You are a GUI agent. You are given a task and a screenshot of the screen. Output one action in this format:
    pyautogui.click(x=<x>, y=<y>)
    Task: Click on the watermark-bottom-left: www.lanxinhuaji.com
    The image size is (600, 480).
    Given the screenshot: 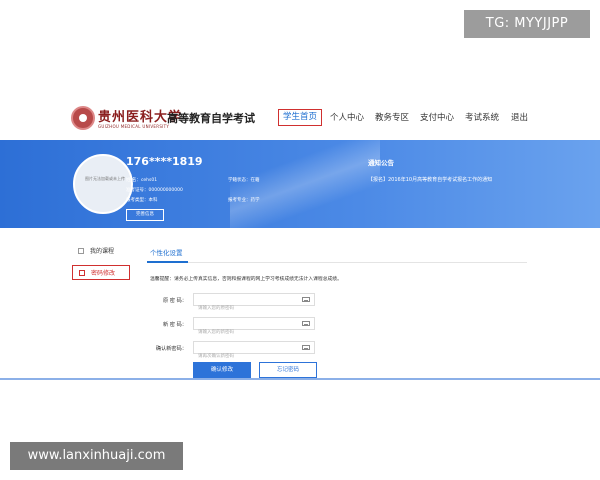 What is the action you would take?
    pyautogui.click(x=96, y=456)
    